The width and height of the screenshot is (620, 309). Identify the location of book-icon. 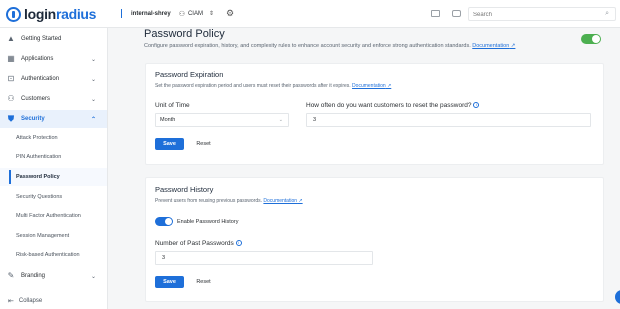
(435, 13).